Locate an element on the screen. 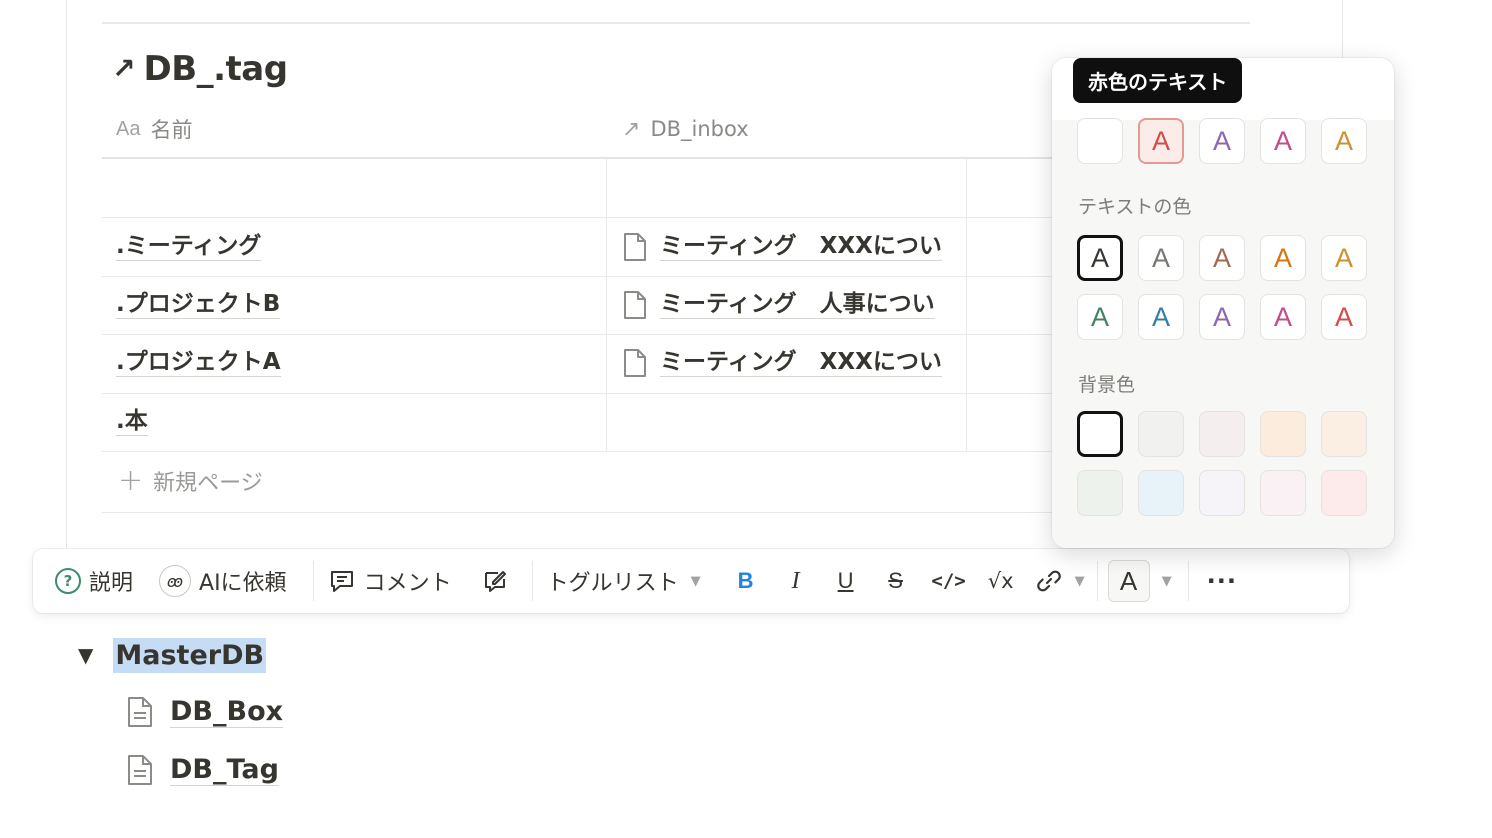 The image size is (1492, 838). background-color-section-label: 背景色 is located at coordinates (1107, 385).